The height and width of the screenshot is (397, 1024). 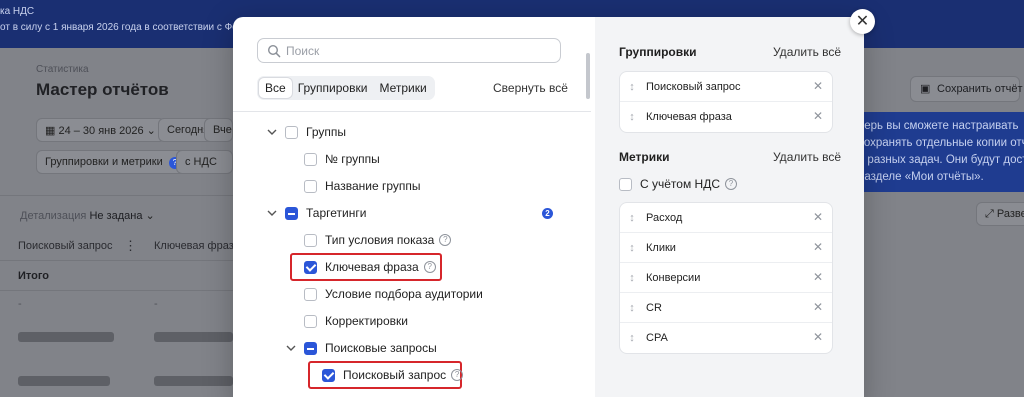 I want to click on vat-checkbox-row: С учётом НДС ?, so click(x=678, y=184).